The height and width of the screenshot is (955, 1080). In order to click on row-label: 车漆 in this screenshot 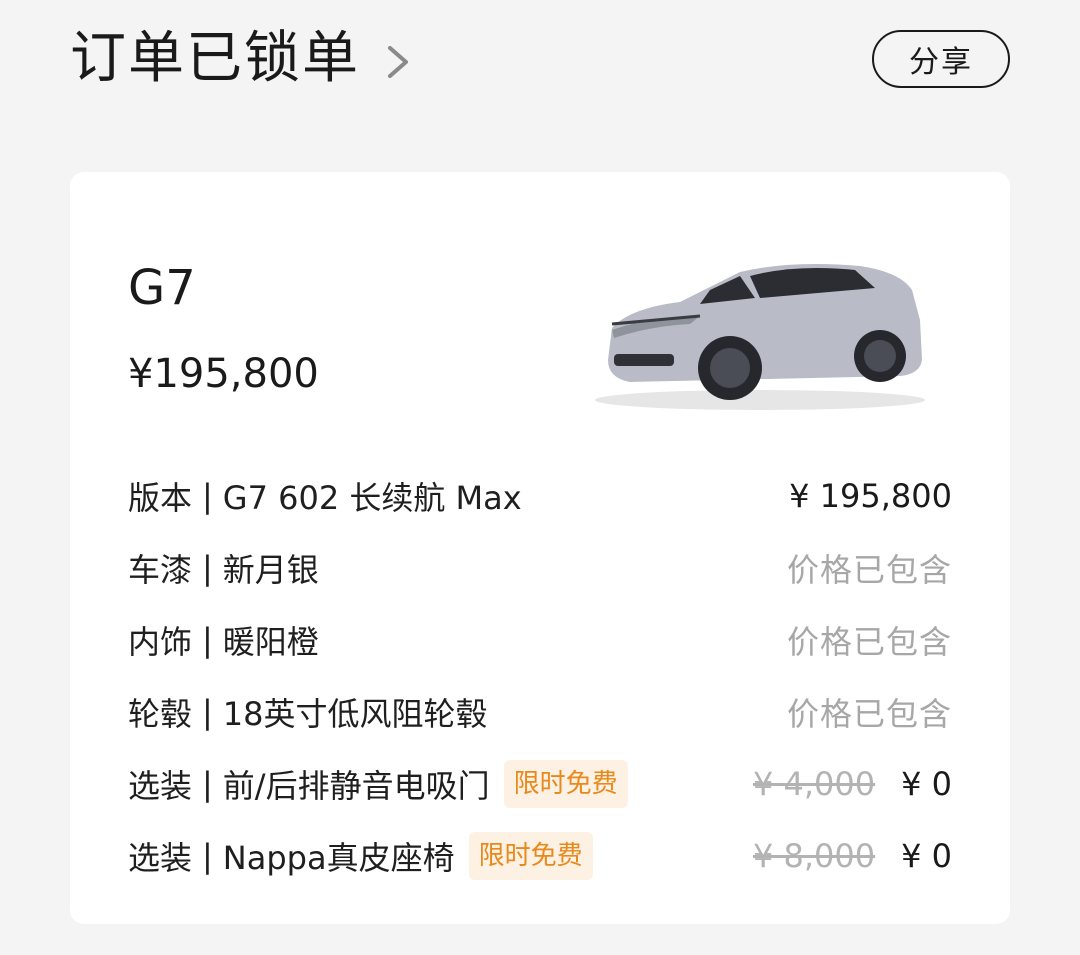, I will do `click(160, 570)`.